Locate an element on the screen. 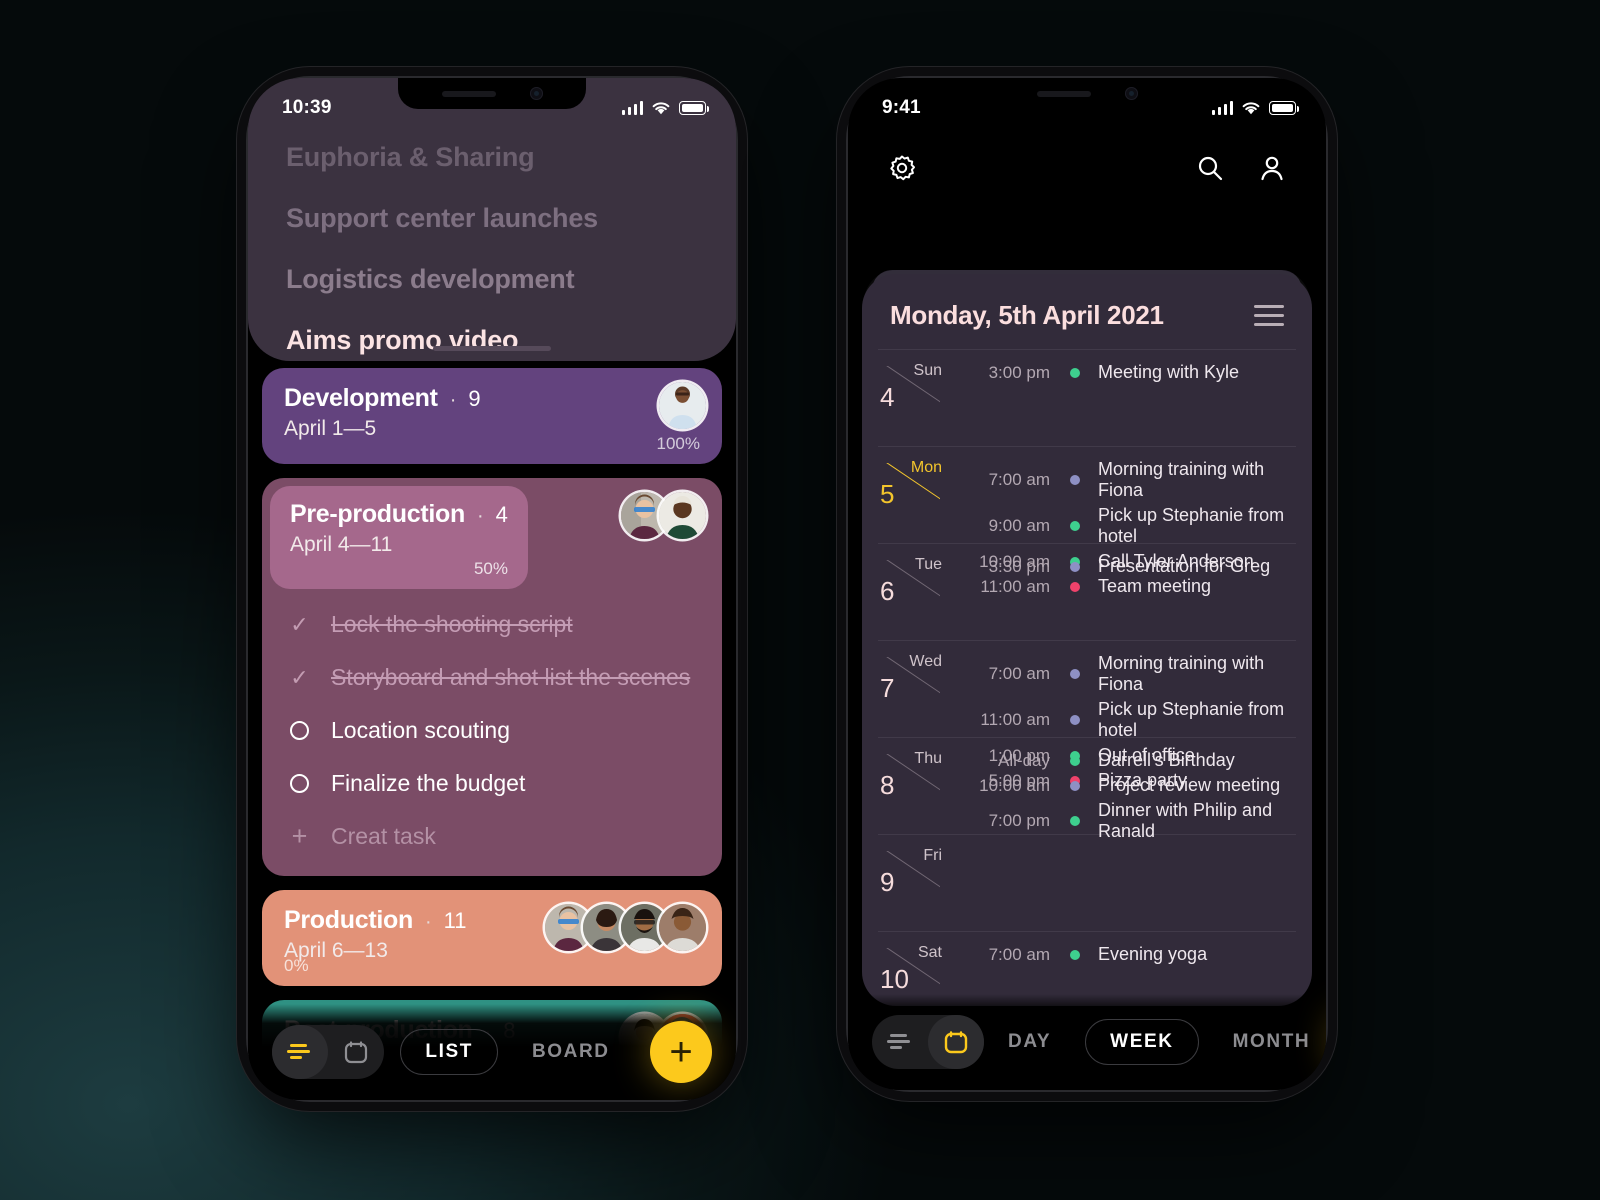 The image size is (1600, 1200). event-time: 7:00 pm is located at coordinates (1019, 820).